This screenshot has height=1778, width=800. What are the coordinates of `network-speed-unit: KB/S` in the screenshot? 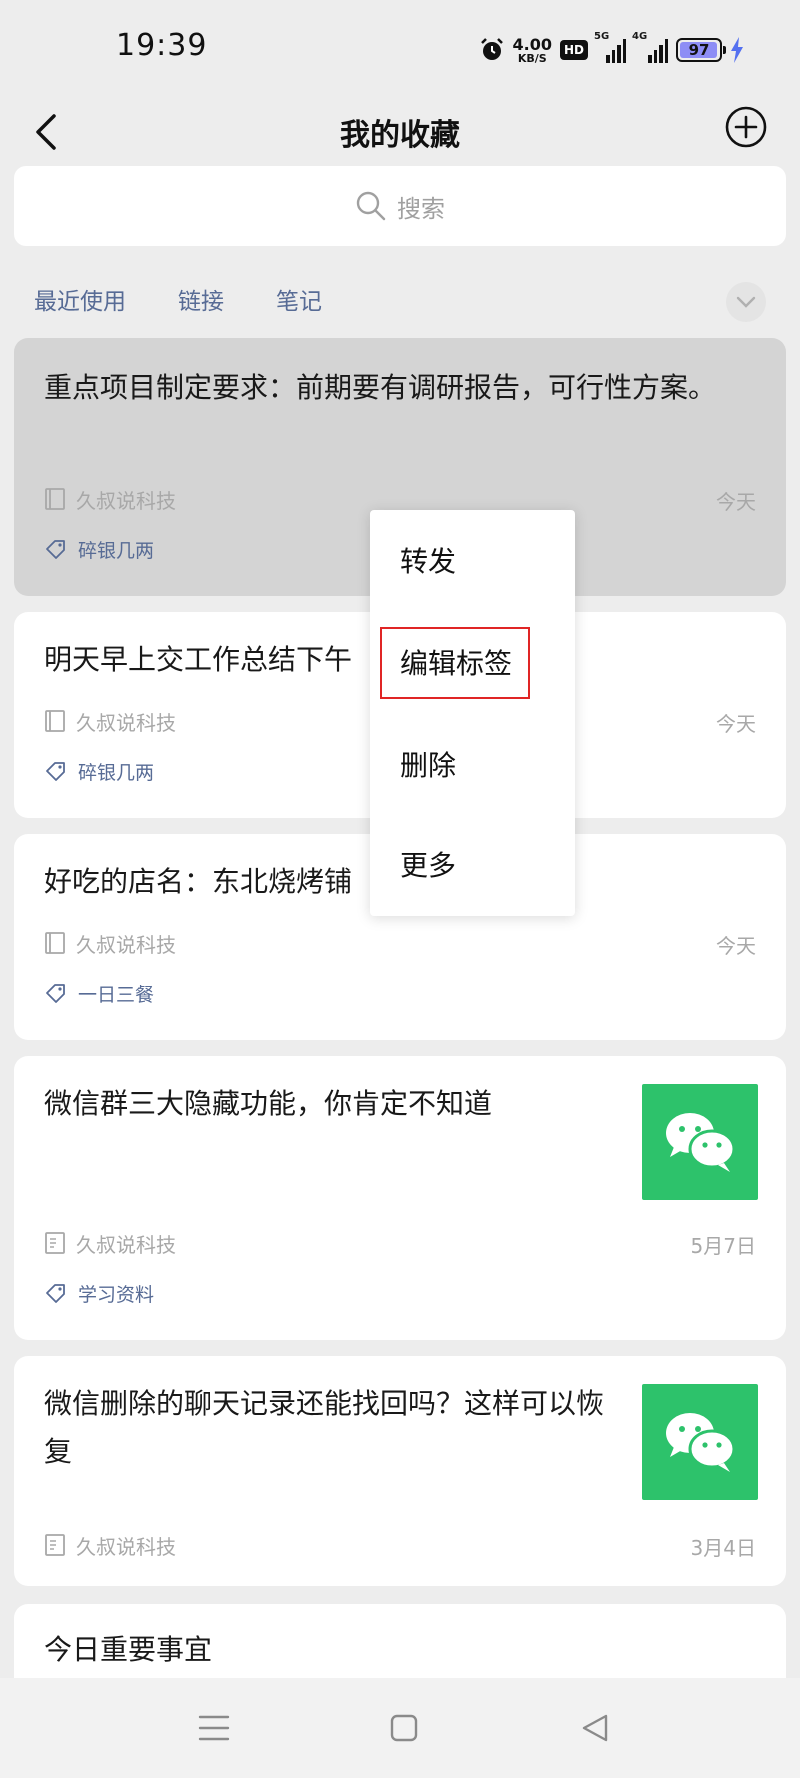 It's located at (532, 58).